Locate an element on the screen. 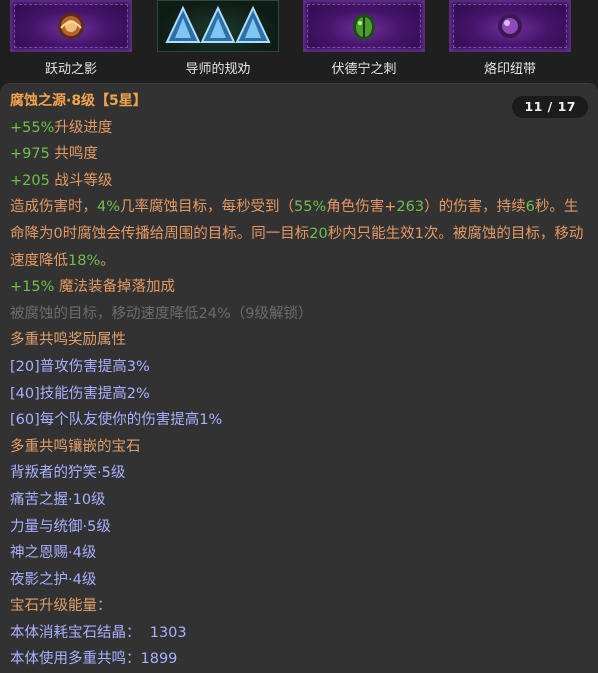 Image resolution: width=598 pixels, height=673 pixels. stat-line: +55%升级进度 is located at coordinates (299, 128).